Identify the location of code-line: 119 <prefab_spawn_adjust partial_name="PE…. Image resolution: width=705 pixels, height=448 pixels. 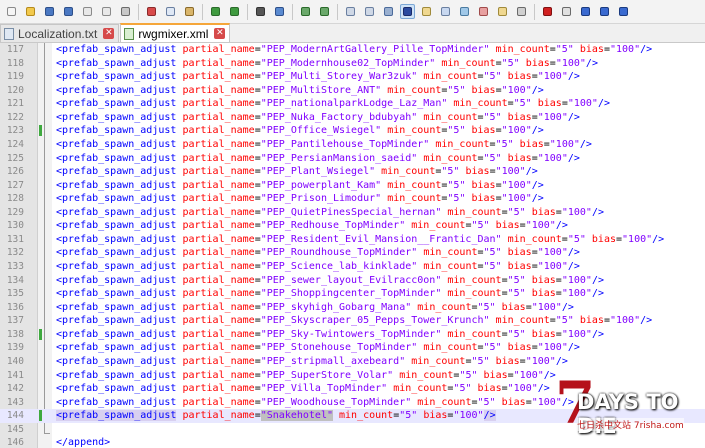
(352, 77).